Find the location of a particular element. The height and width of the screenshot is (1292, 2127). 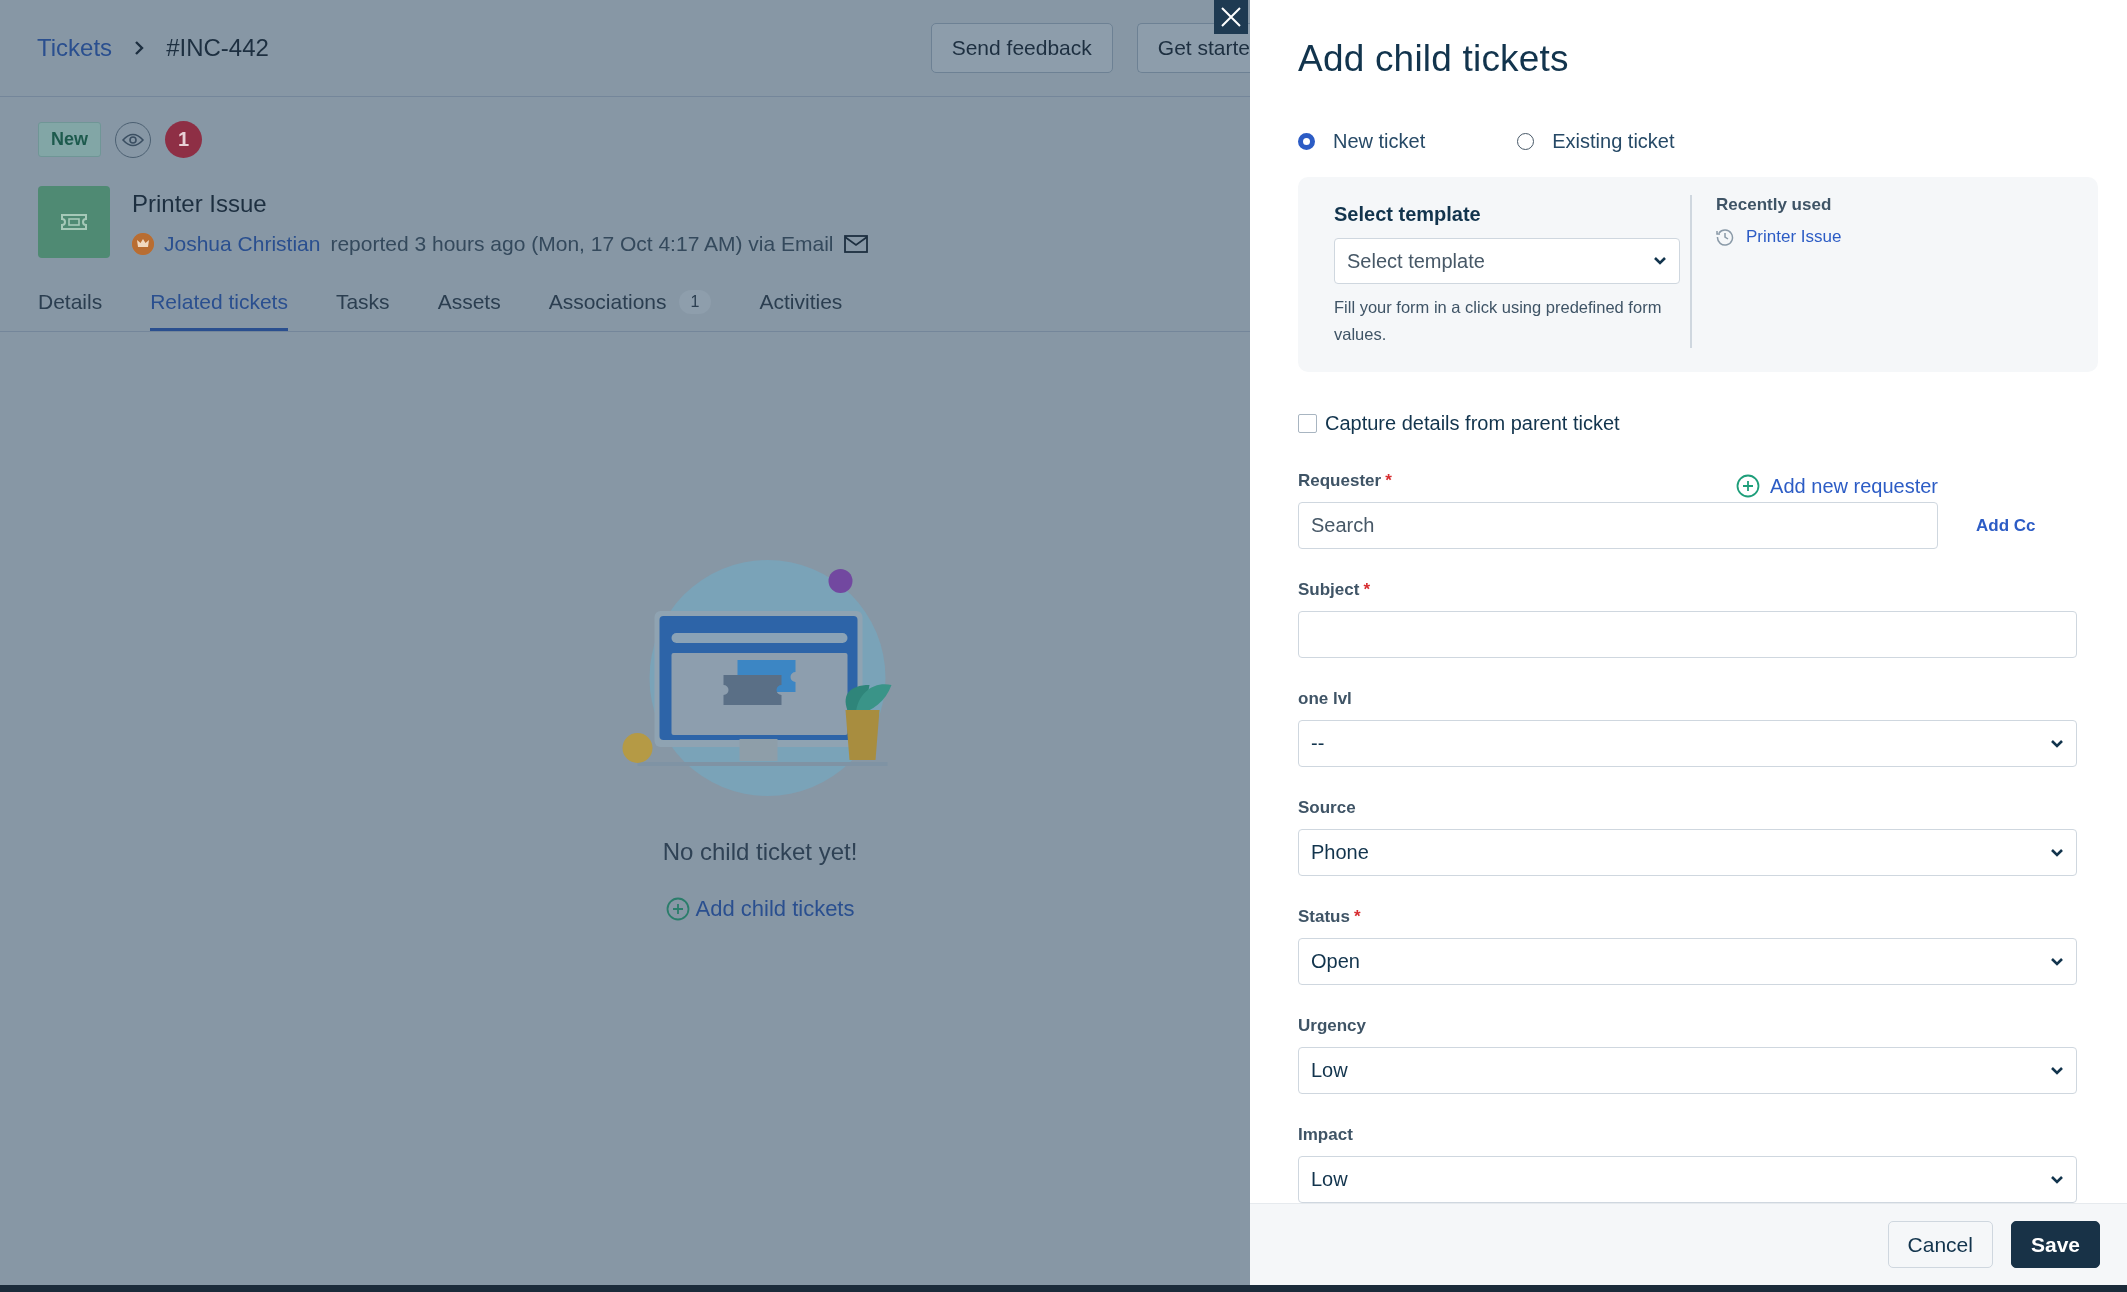

help-text: Fill your form in a click using predefined form values. is located at coordinates (1498, 321).